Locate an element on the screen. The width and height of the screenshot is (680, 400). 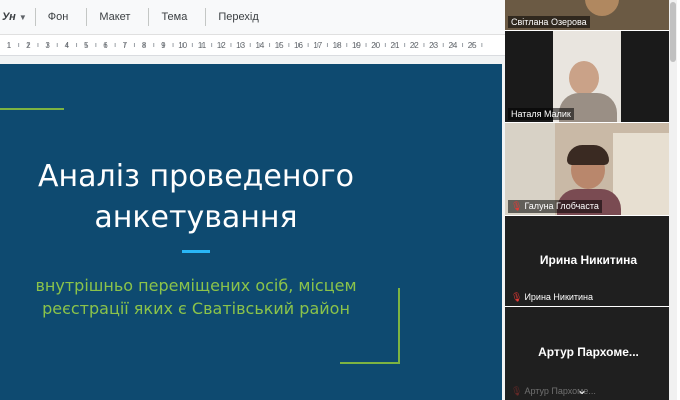
participant-name-label: 🎙 Ирина Никитина is located at coordinates (552, 297).